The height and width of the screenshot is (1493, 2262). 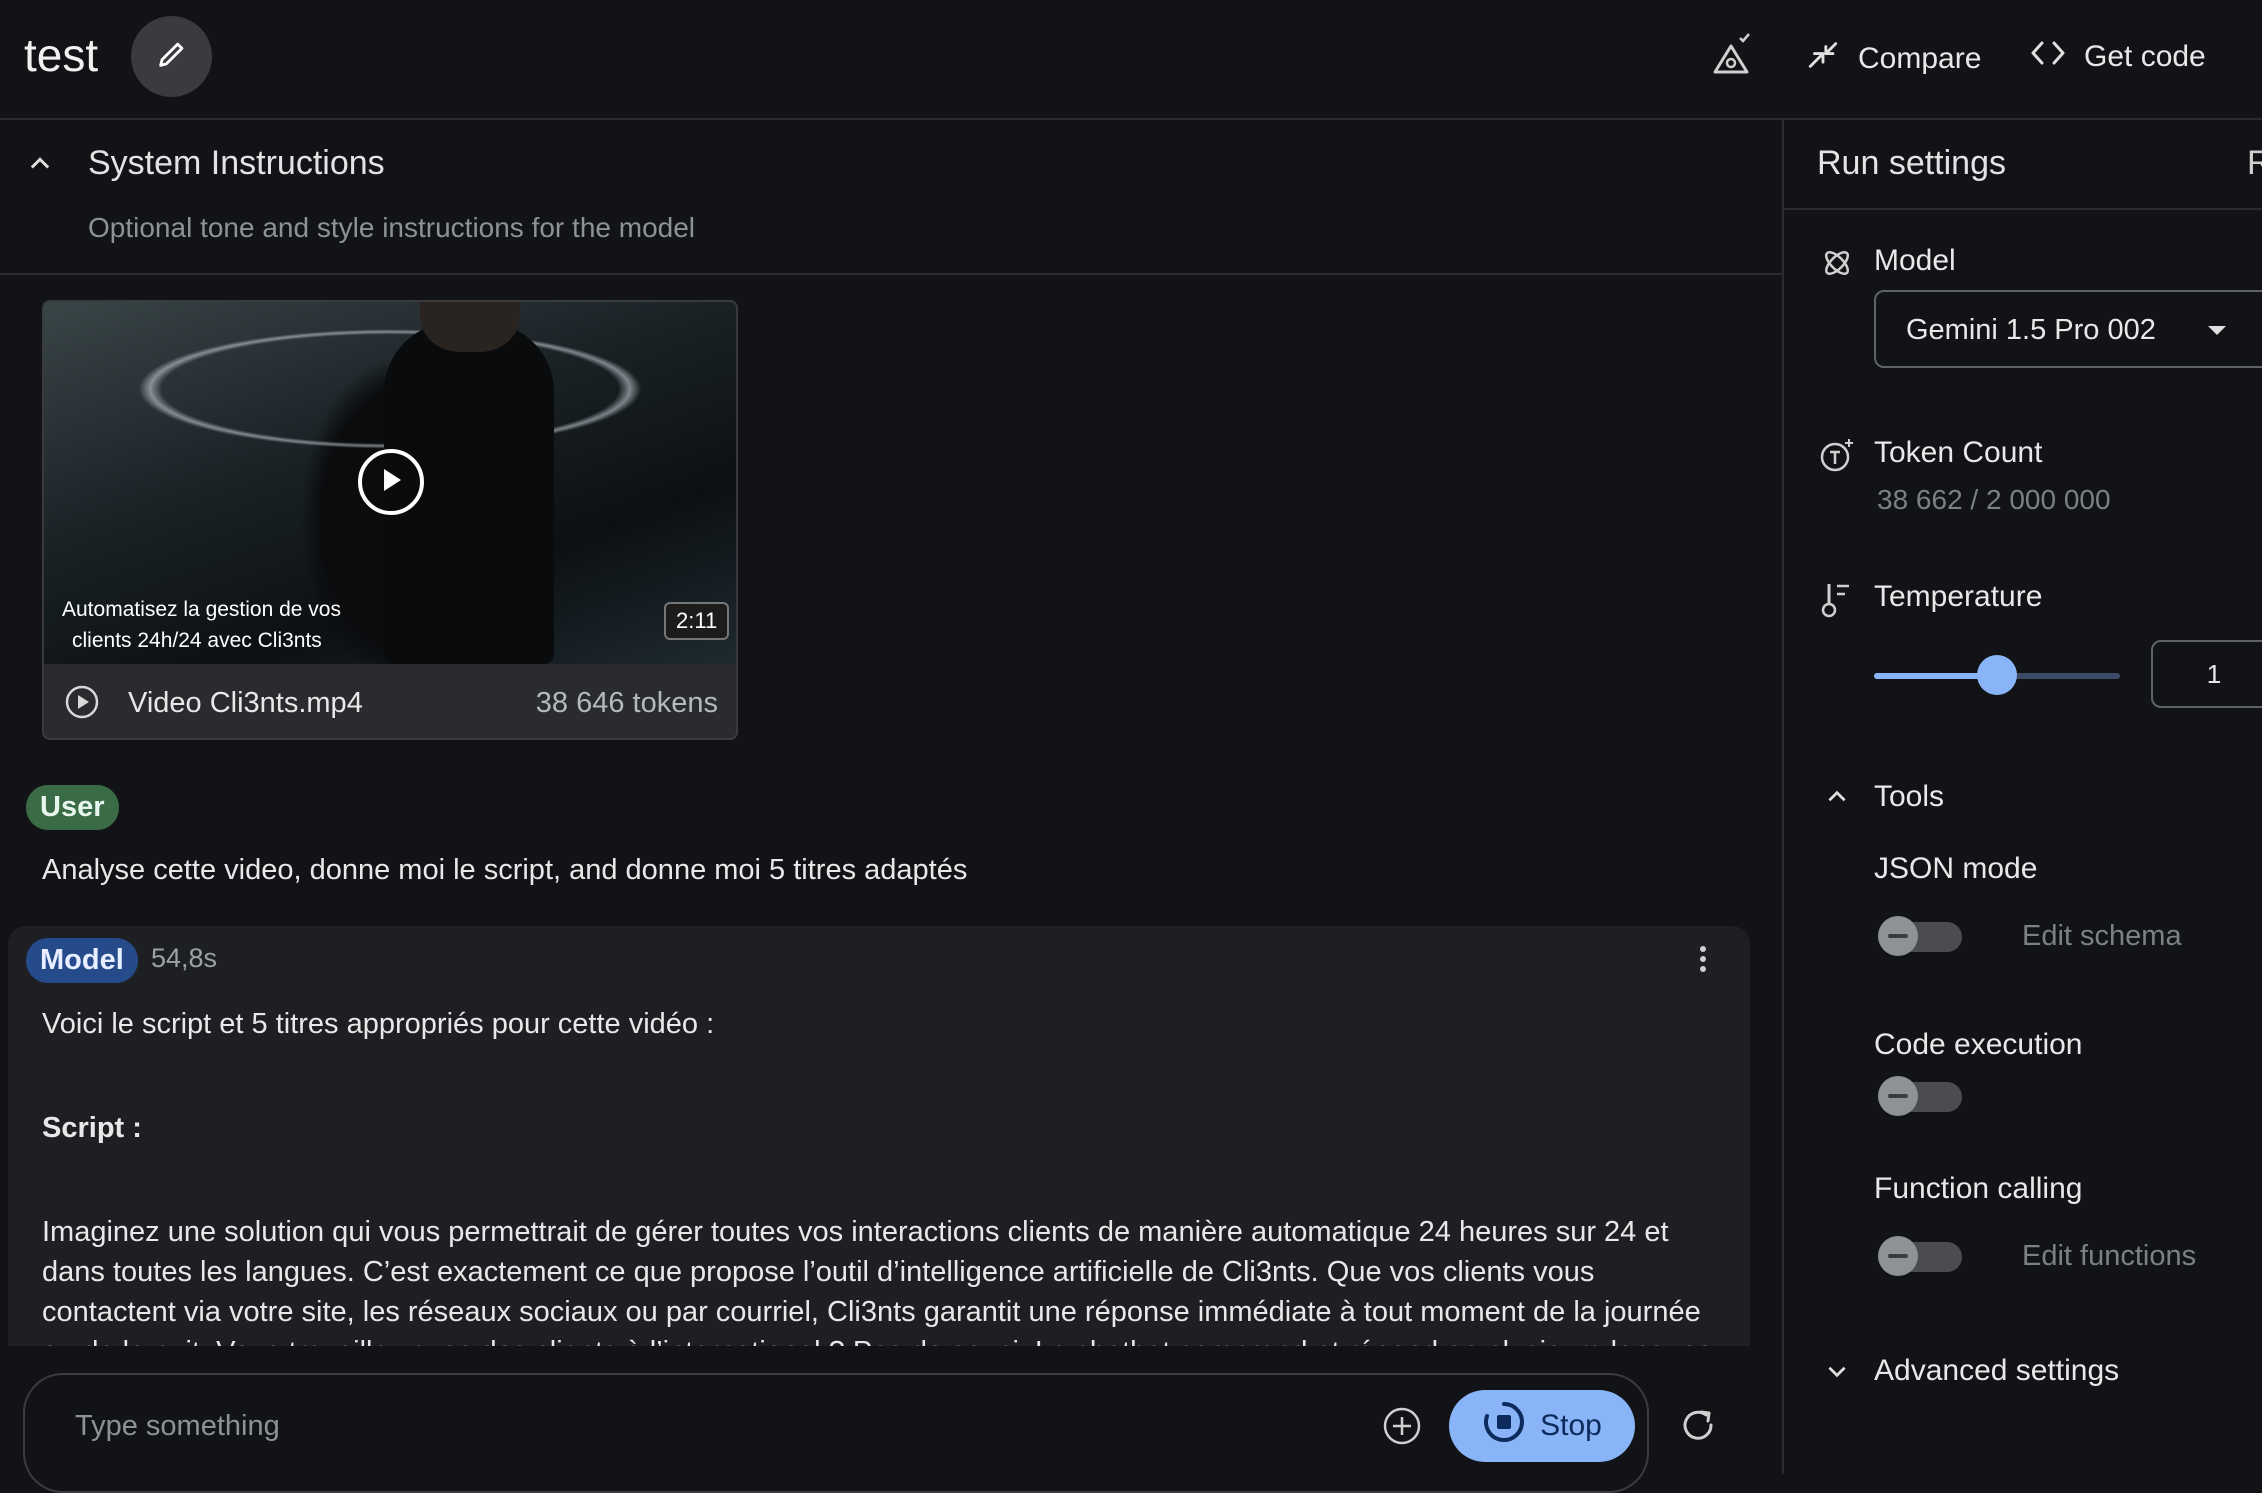 What do you see at coordinates (201, 609) in the screenshot?
I see `video-caption-line-1: Automatisez la gestion de vos` at bounding box center [201, 609].